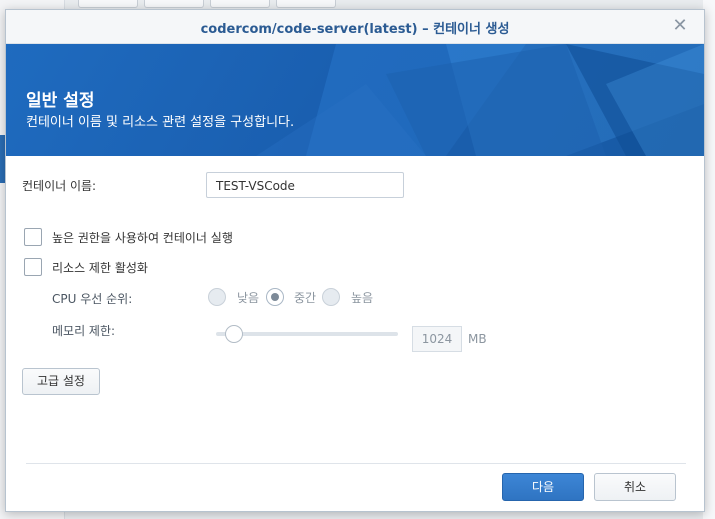  What do you see at coordinates (275, 297) in the screenshot?
I see `cpu-priority-medium-radio` at bounding box center [275, 297].